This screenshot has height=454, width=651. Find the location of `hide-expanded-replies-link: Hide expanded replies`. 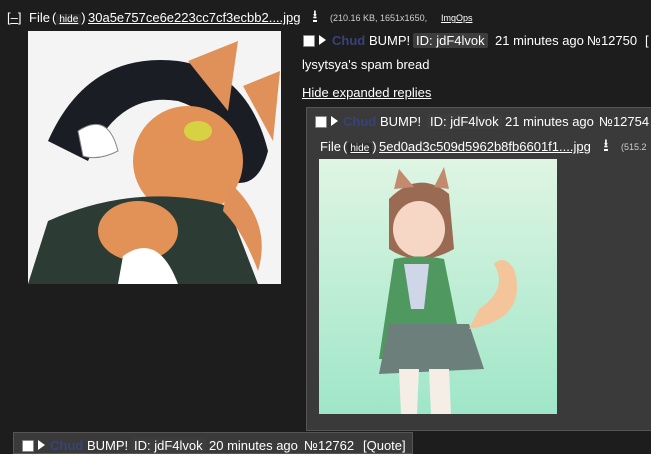

hide-expanded-replies-link: Hide expanded replies is located at coordinates (366, 92).